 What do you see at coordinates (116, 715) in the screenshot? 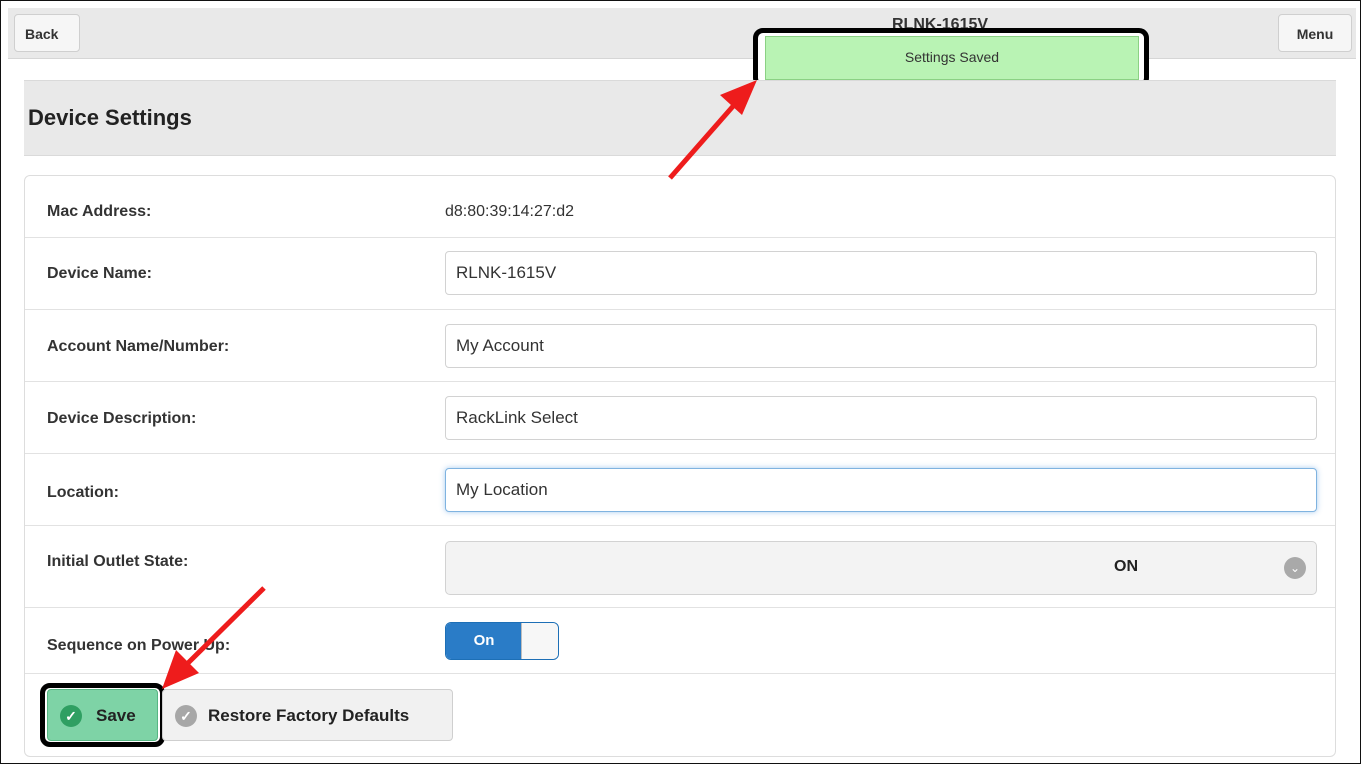
I see `save-label: Save` at bounding box center [116, 715].